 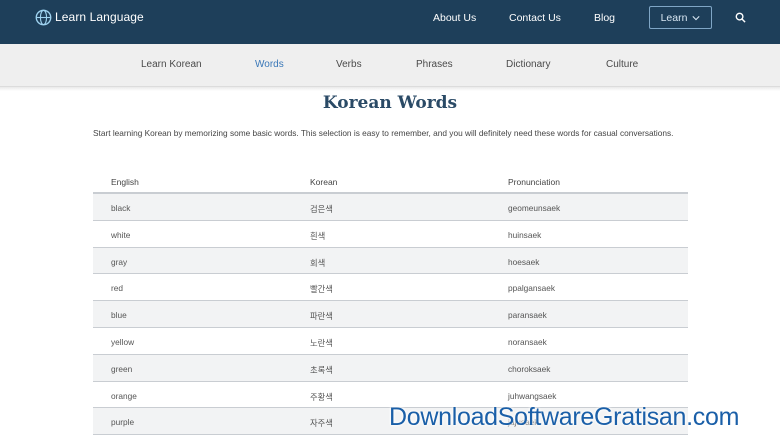 What do you see at coordinates (321, 209) in the screenshot?
I see `cell-korean: 검은색` at bounding box center [321, 209].